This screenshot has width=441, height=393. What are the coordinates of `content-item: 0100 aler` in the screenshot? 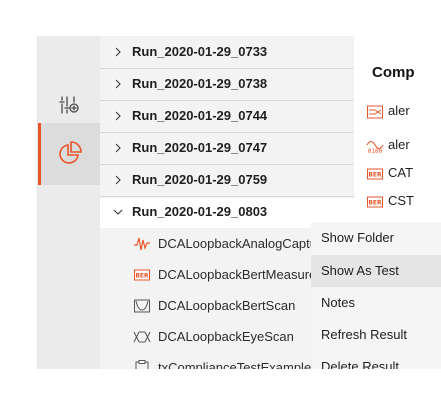 It's located at (392, 146).